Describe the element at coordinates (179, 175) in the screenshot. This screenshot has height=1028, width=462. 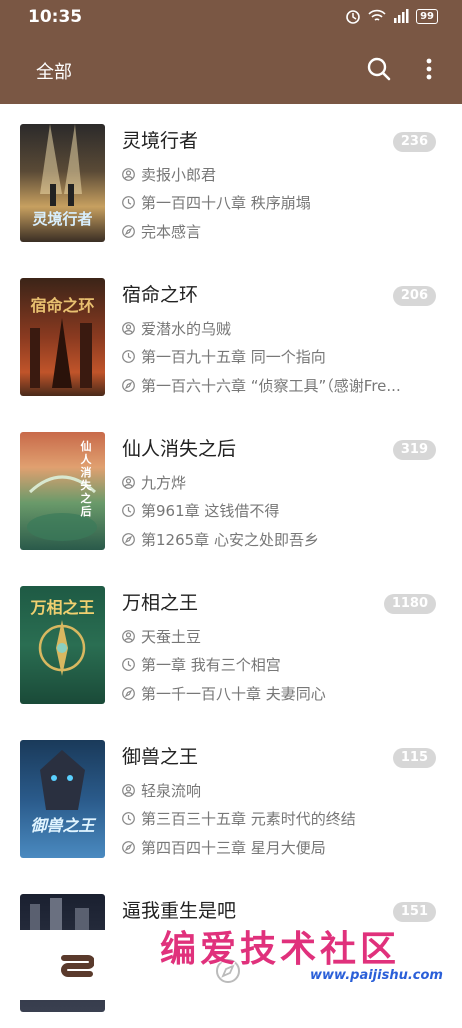
I see `book-author: 卖报小郎君` at that location.